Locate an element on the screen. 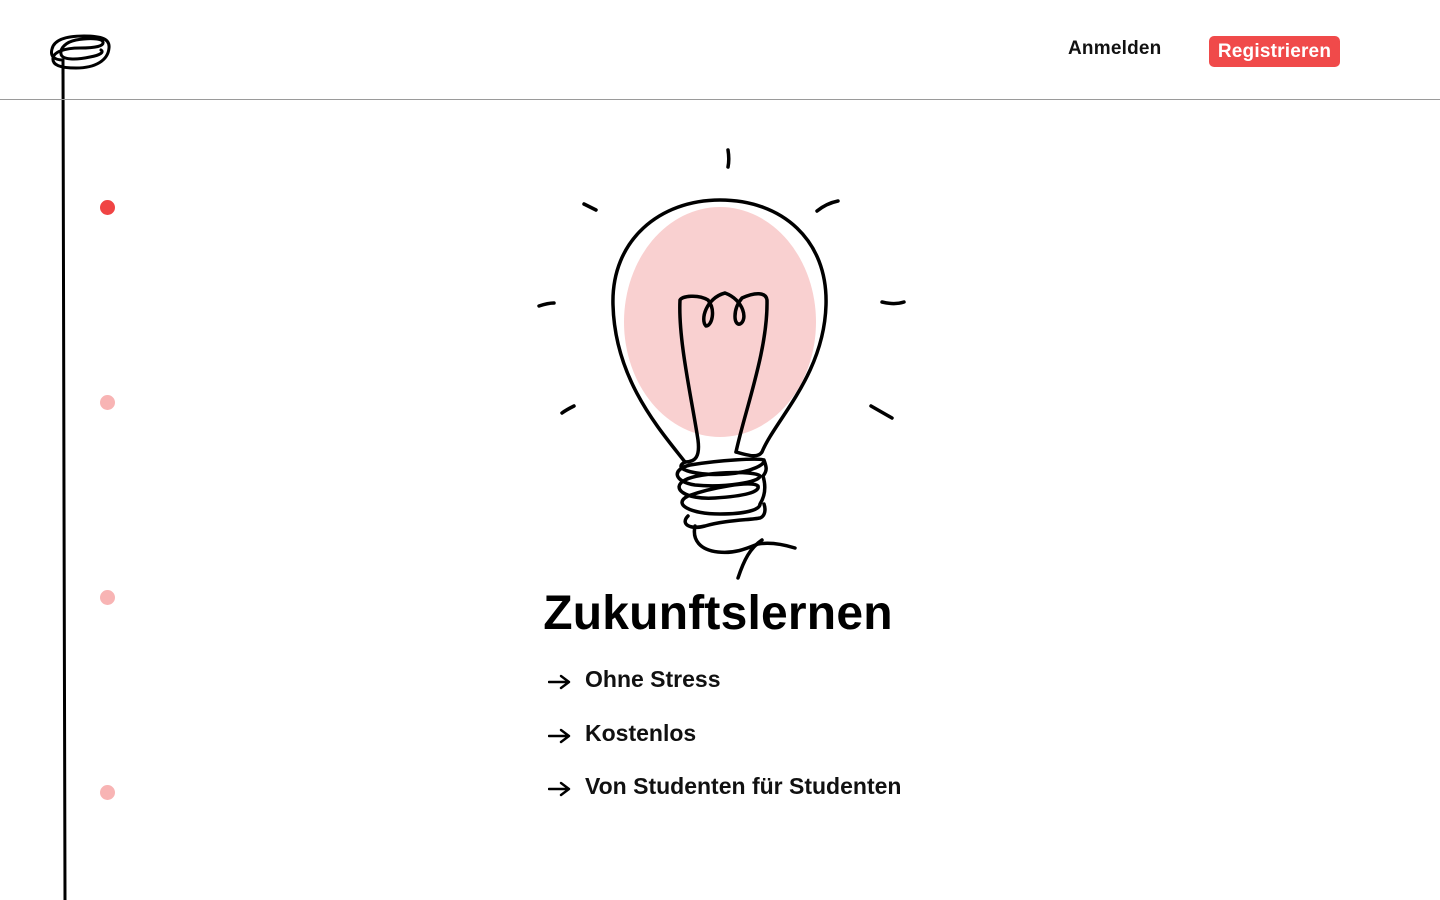 This screenshot has height=900, width=1440. register-button: Registrieren is located at coordinates (1274, 51).